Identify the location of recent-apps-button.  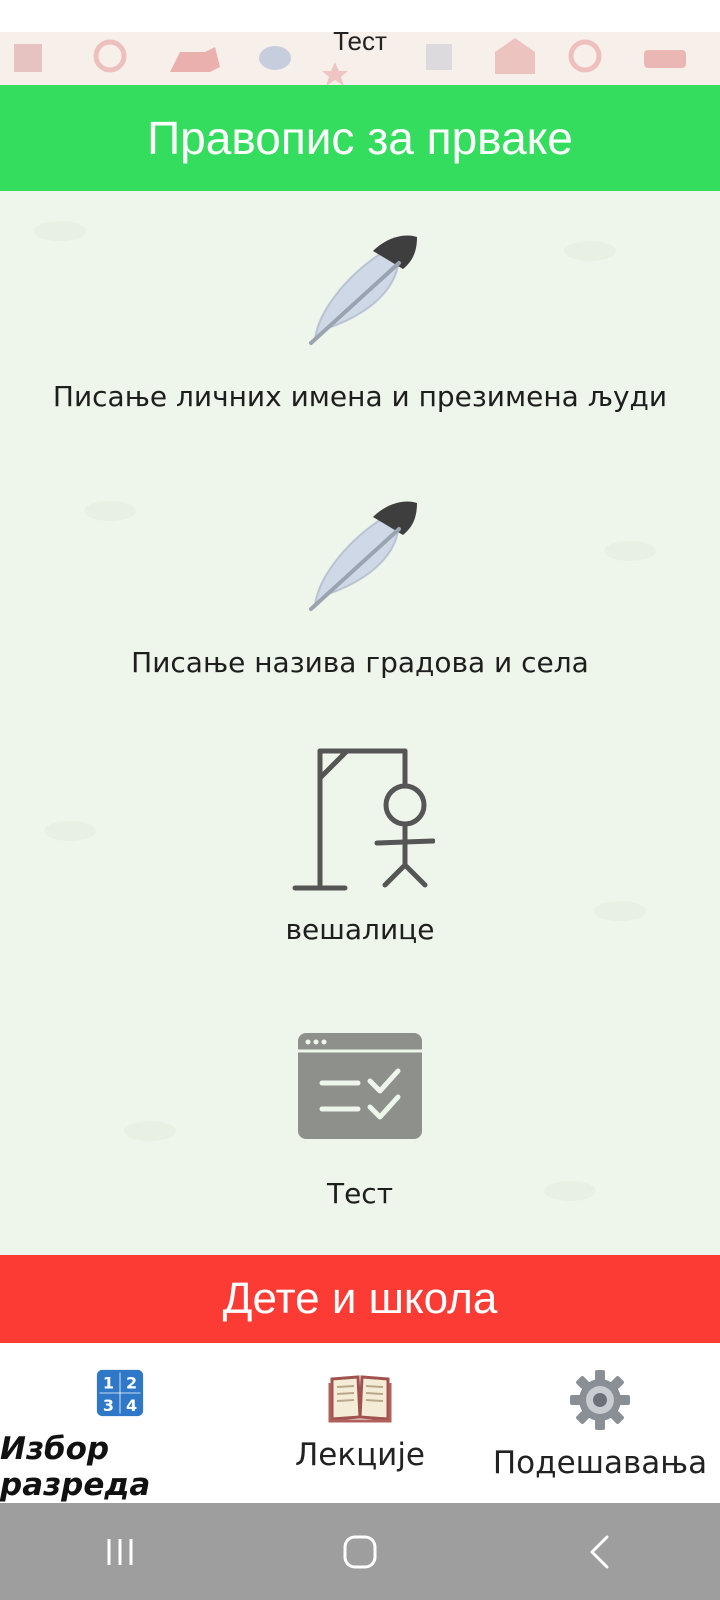
(120, 1552).